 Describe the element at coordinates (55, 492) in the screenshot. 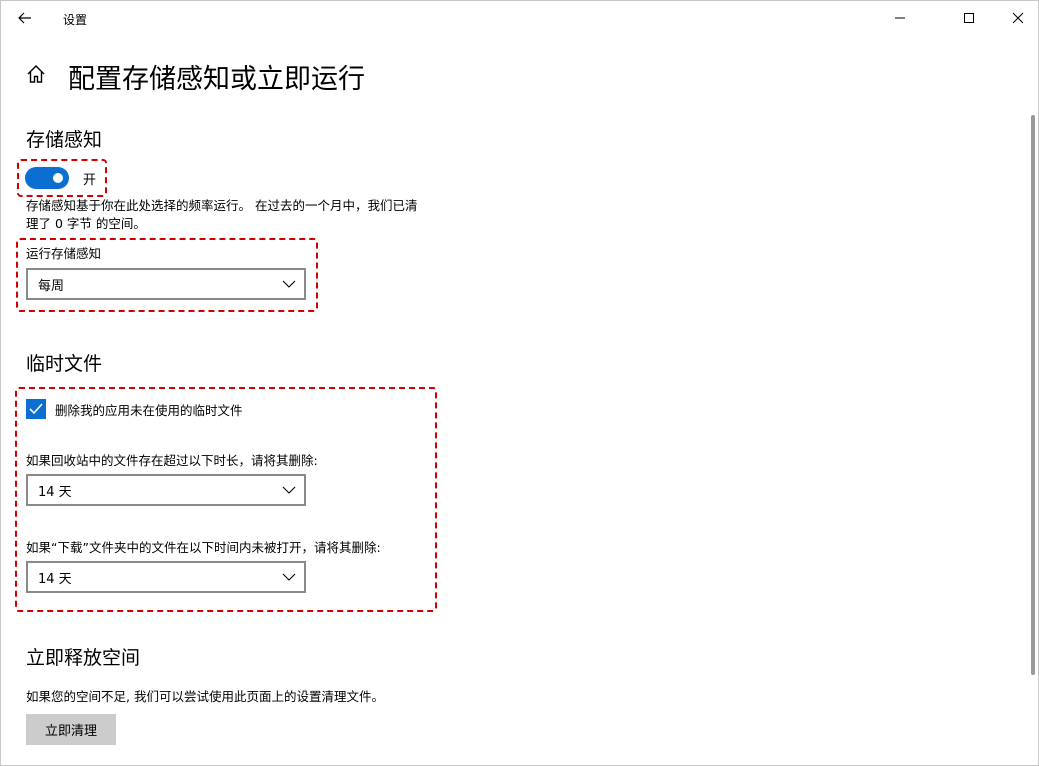

I see `recycle-bin-value: 14 天` at that location.